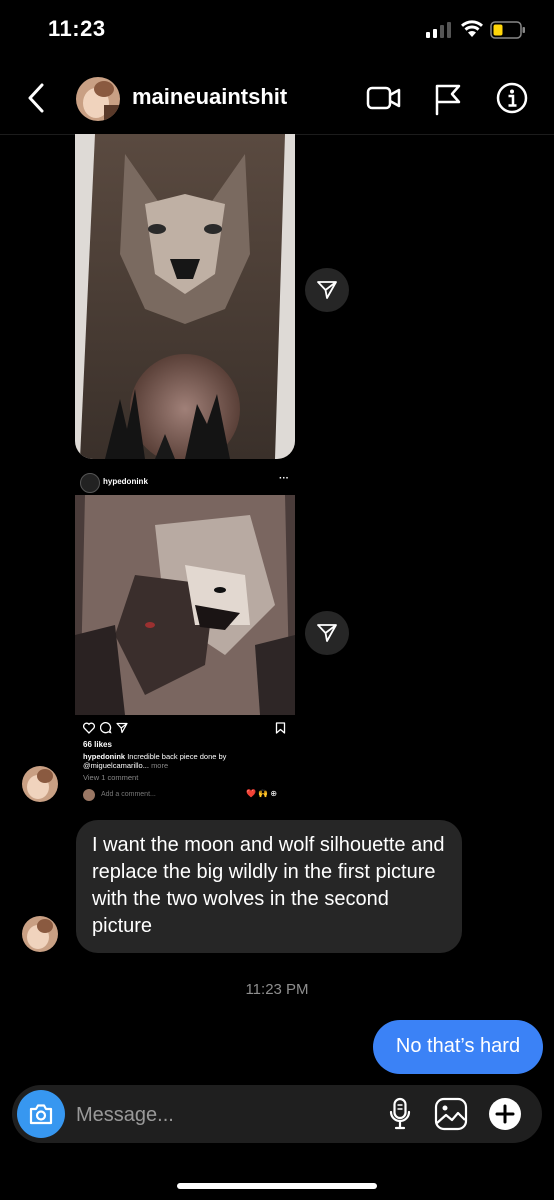 This screenshot has height=1200, width=554. Describe the element at coordinates (185, 605) in the screenshot. I see `shared-post-image` at that location.